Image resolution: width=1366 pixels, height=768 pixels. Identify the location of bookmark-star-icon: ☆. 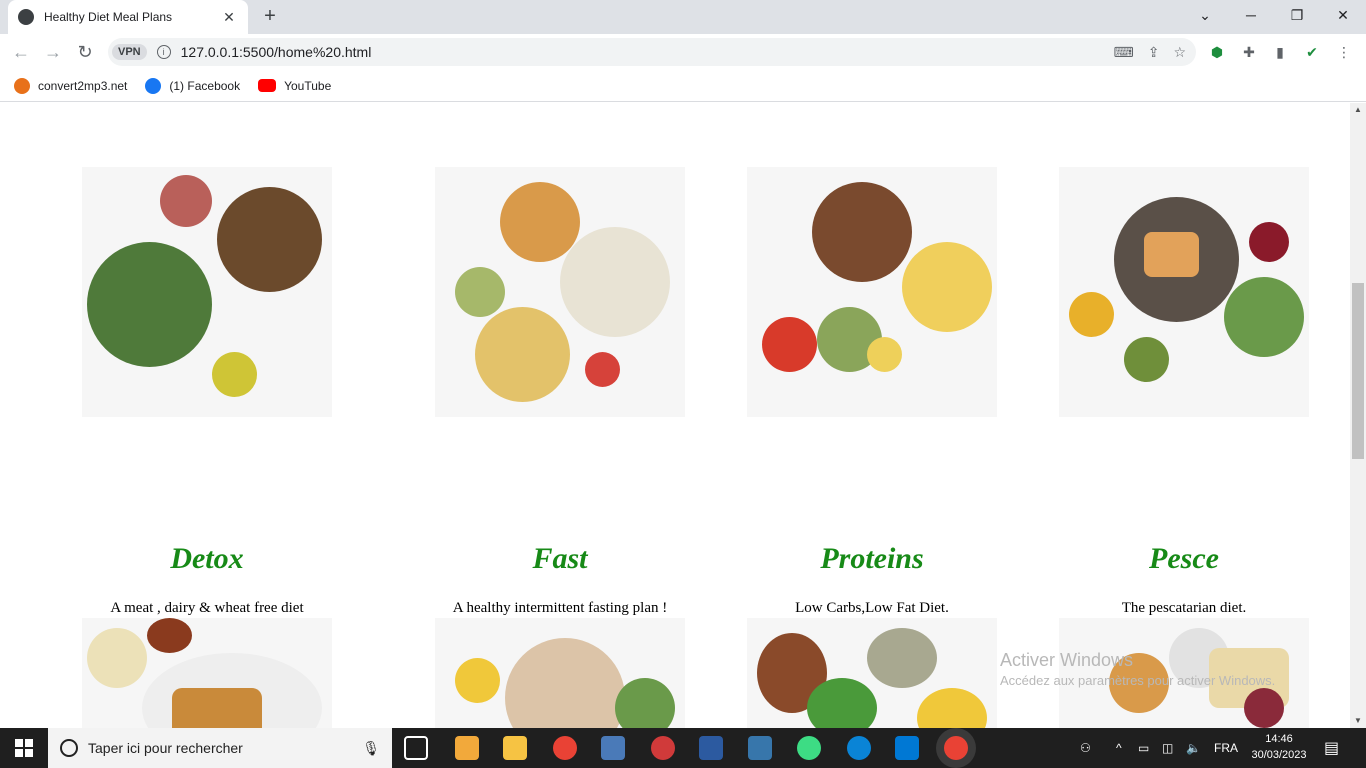
(1179, 52).